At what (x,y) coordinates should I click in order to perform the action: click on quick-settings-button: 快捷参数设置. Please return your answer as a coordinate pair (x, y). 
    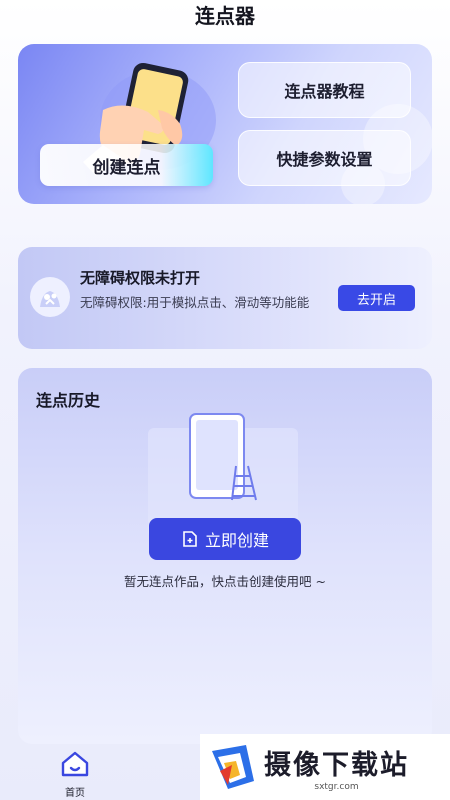
    Looking at the image, I should click on (324, 158).